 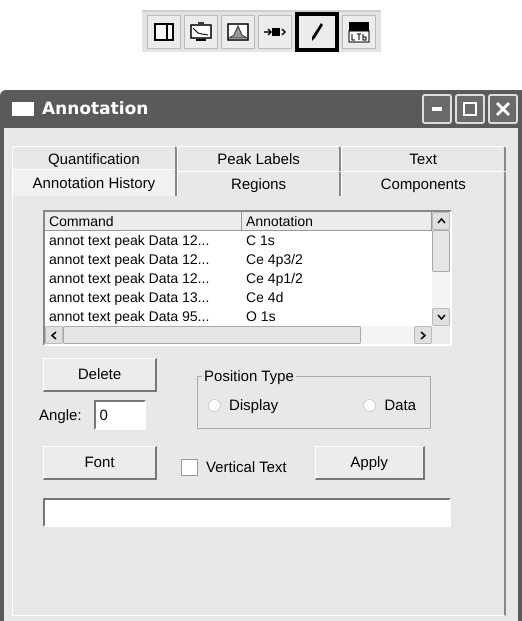 I want to click on horizontal-scrollbar, so click(x=247, y=335).